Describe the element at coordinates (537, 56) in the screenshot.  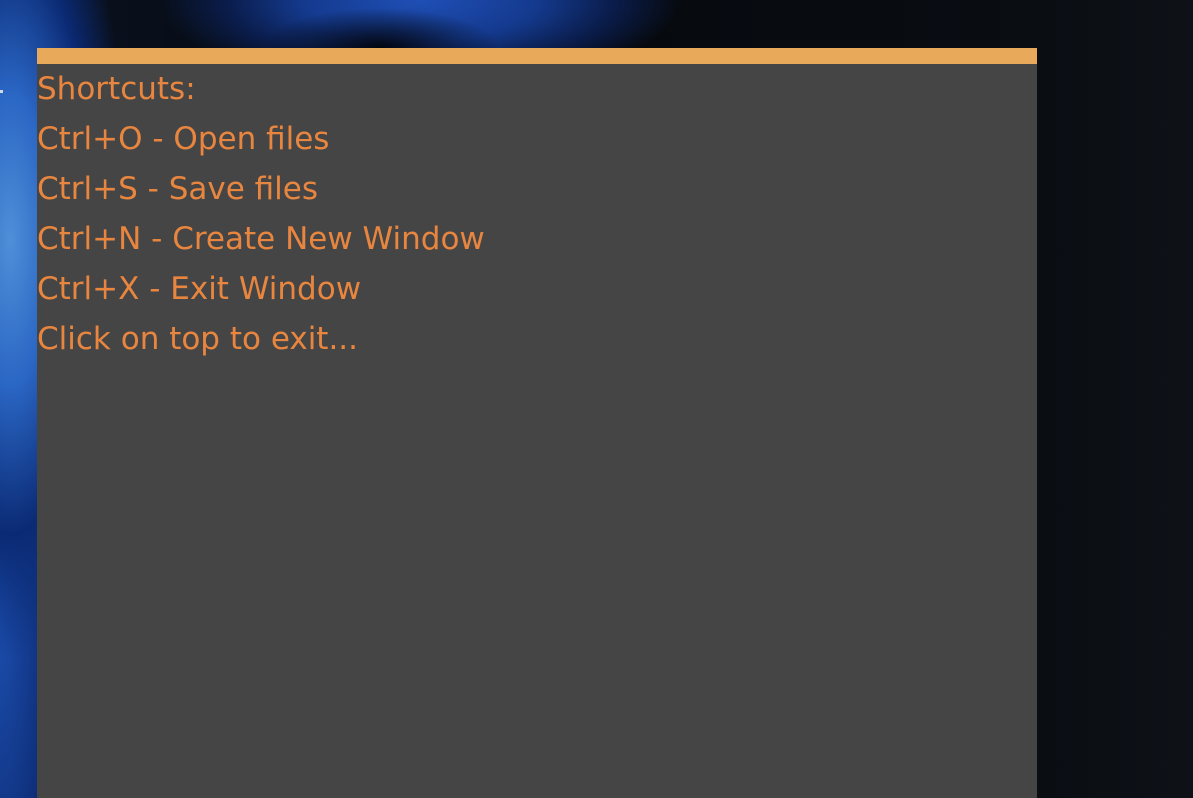
I see `panel-close-bar` at that location.